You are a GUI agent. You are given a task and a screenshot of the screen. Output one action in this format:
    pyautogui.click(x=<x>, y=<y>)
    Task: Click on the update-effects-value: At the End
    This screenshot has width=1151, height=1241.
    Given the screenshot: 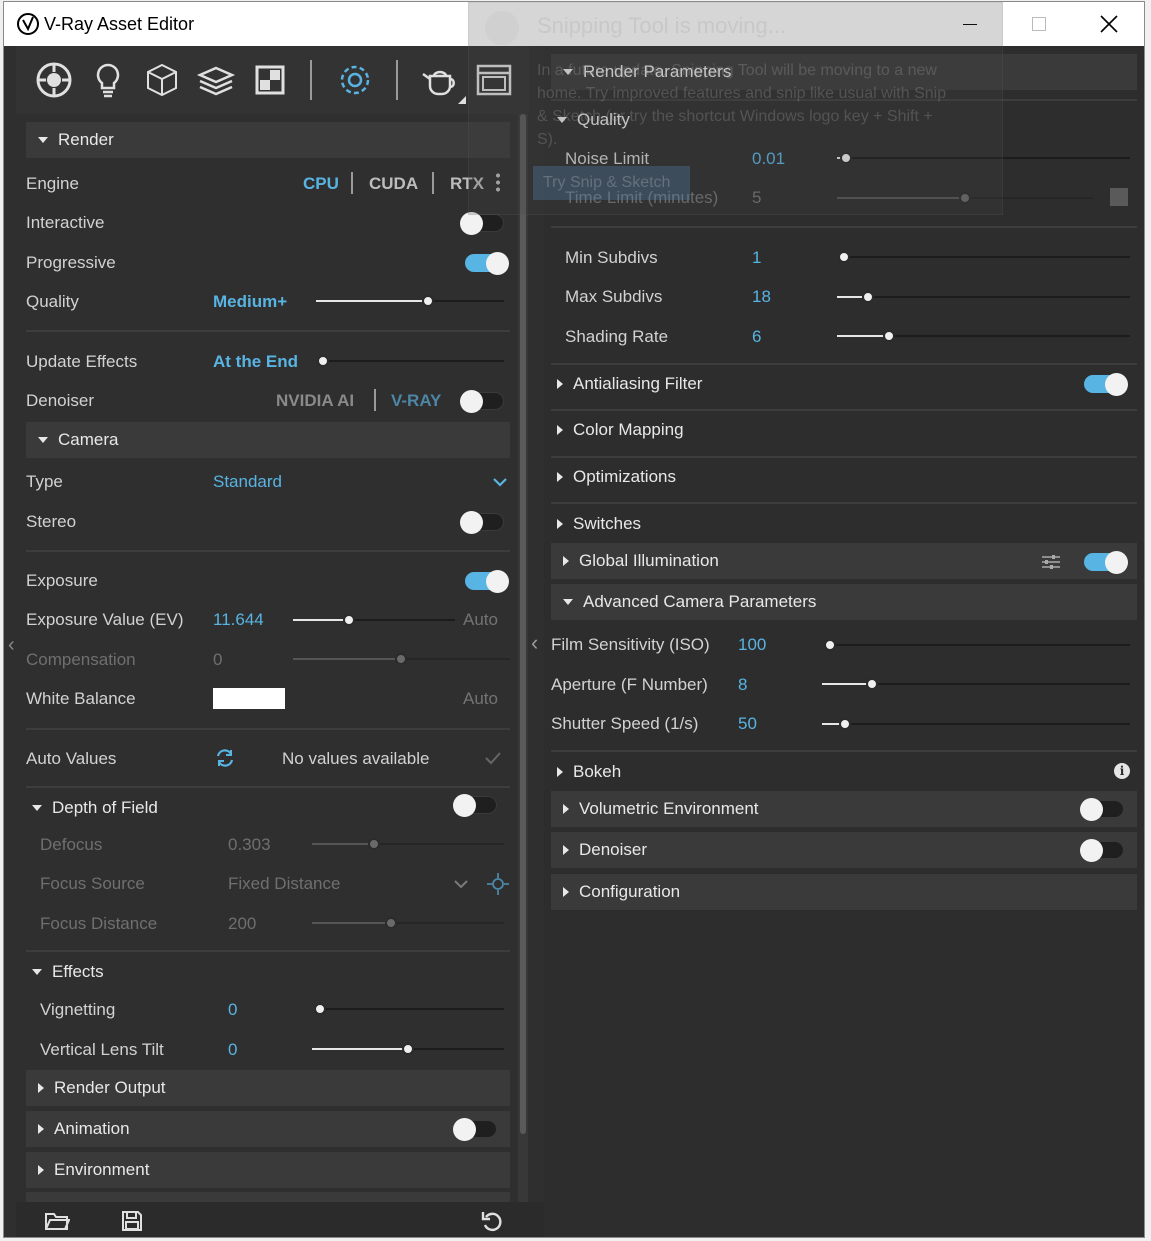 What is the action you would take?
    pyautogui.click(x=255, y=361)
    